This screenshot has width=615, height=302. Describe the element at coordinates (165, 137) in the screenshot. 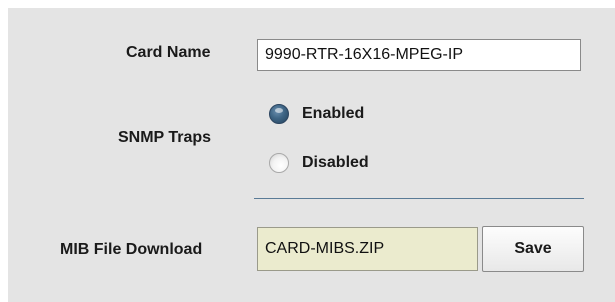

I see `snmp-traps-label: SNMP Traps` at that location.